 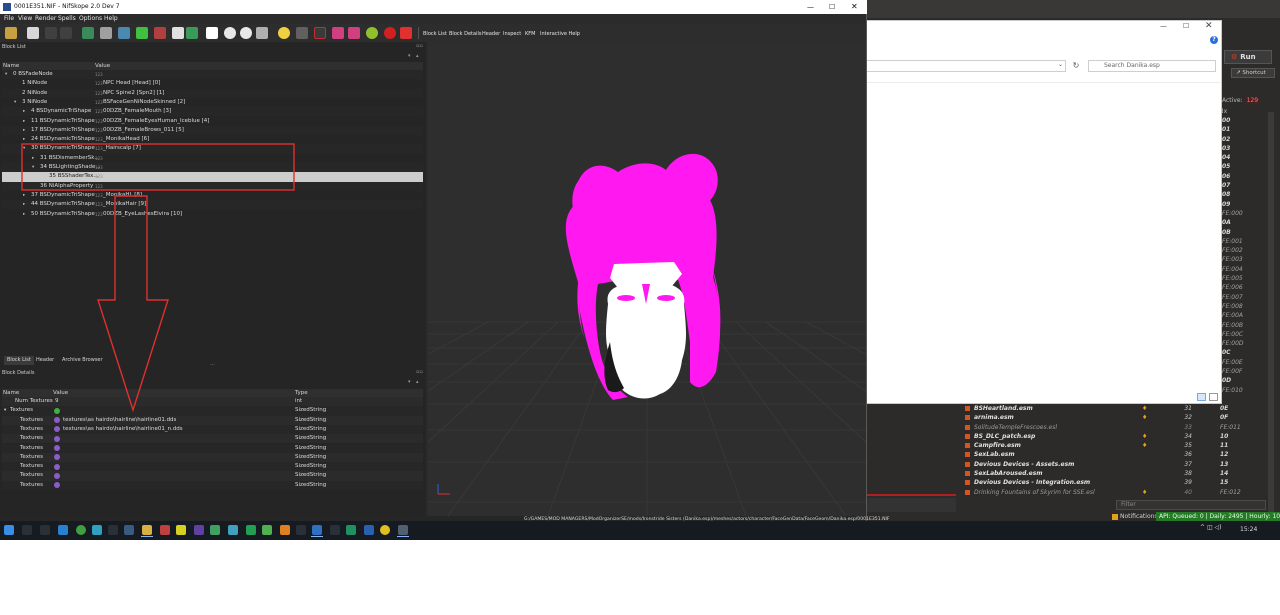 I want to click on toolbar-interactive-help: Interactive Help, so click(x=560, y=34).